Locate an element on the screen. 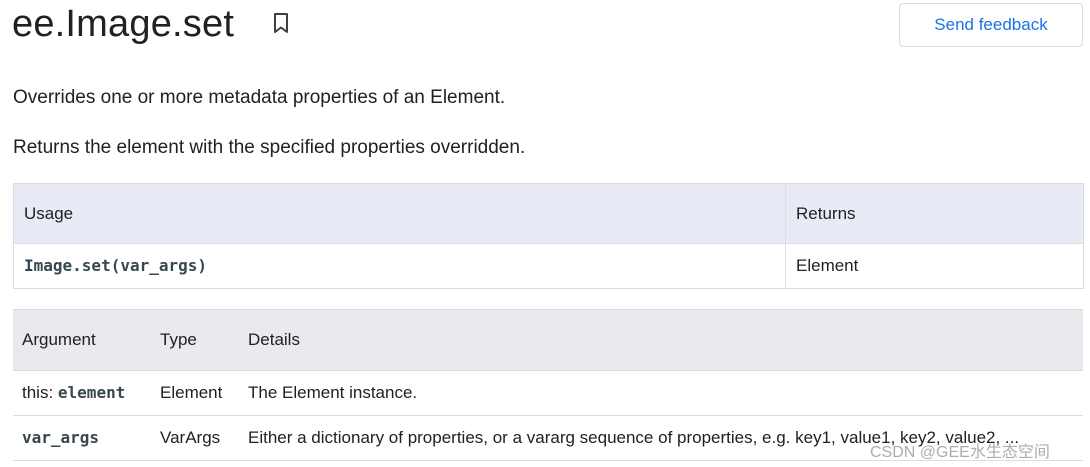 This screenshot has width=1090, height=467. argument-type: Element is located at coordinates (191, 392).